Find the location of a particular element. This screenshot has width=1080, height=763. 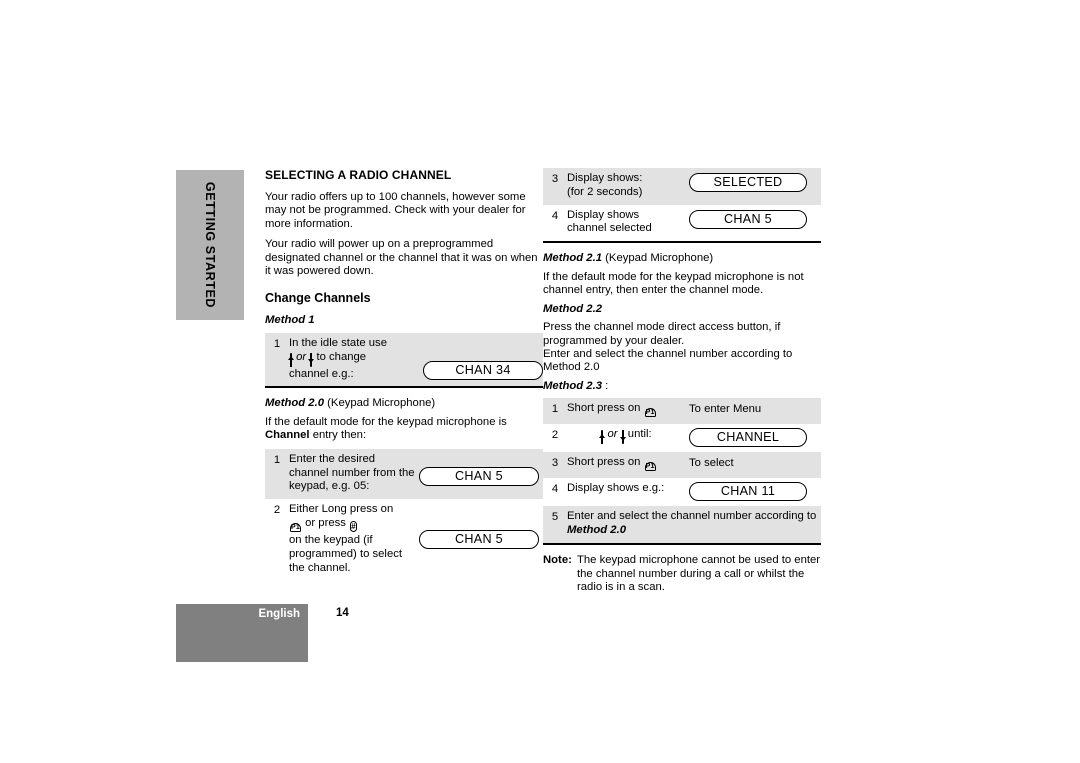

lcd-display: CHAN 11 is located at coordinates (748, 492).